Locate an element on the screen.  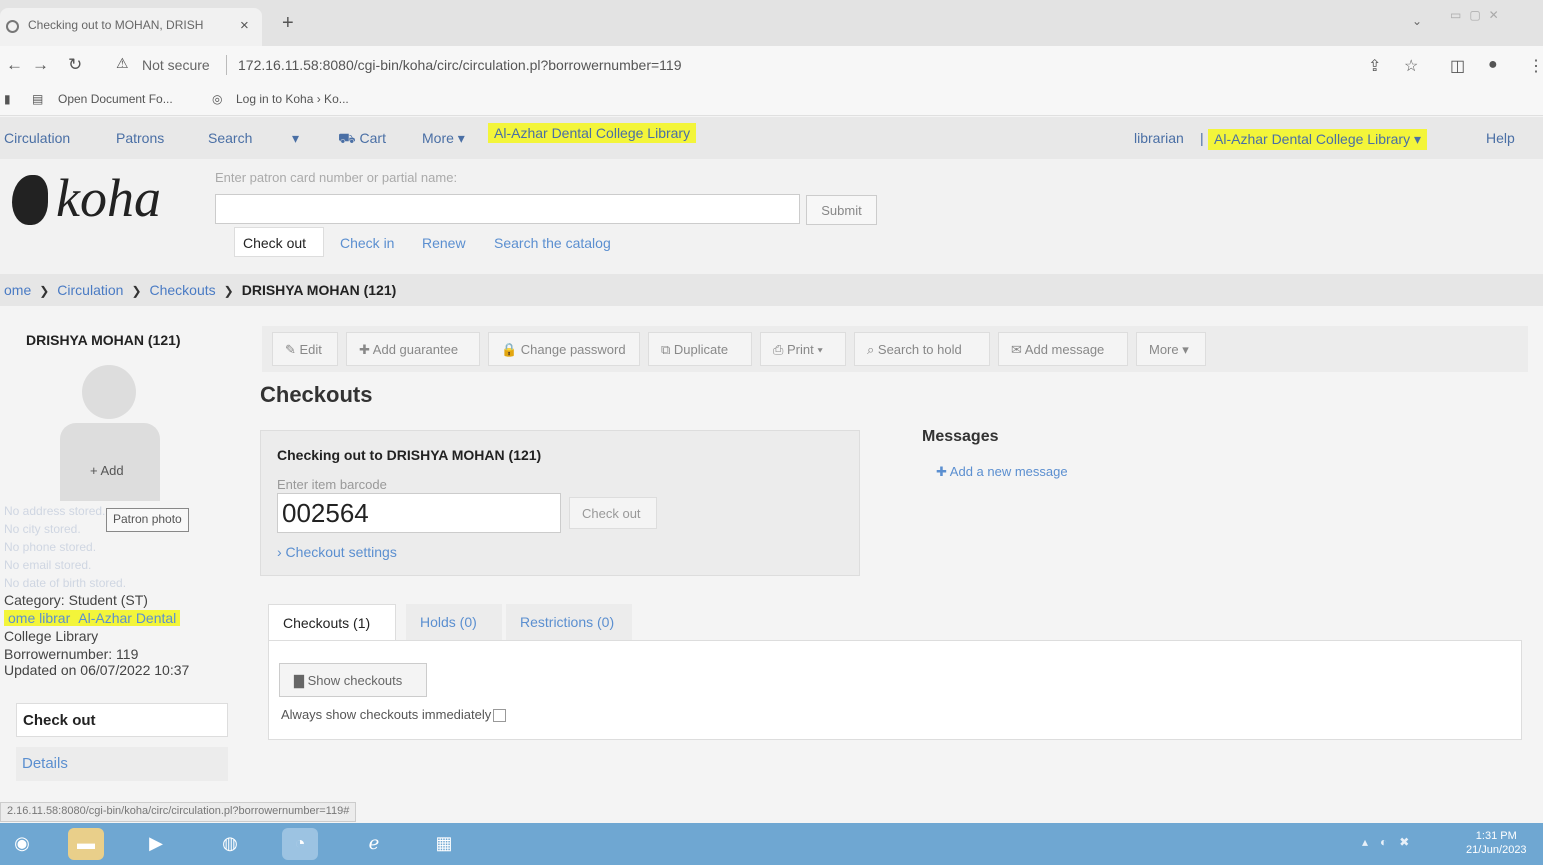
nav-patrons: Patrons is located at coordinates (140, 138).